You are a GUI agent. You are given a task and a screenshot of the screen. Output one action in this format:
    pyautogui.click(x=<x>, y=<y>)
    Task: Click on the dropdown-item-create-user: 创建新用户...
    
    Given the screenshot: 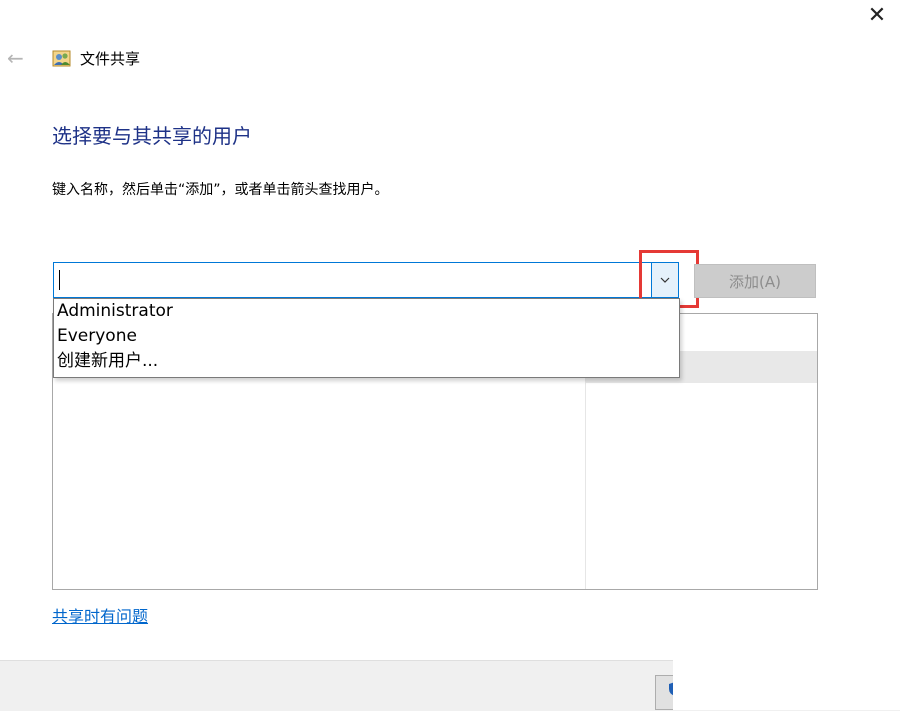 What is the action you would take?
    pyautogui.click(x=366, y=361)
    